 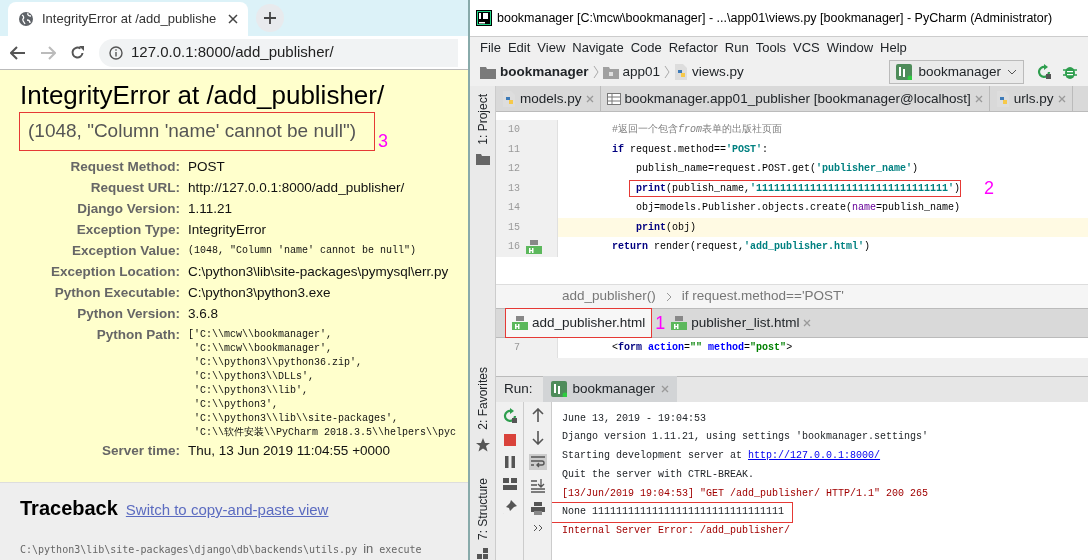 I want to click on table-icon, so click(x=613, y=99).